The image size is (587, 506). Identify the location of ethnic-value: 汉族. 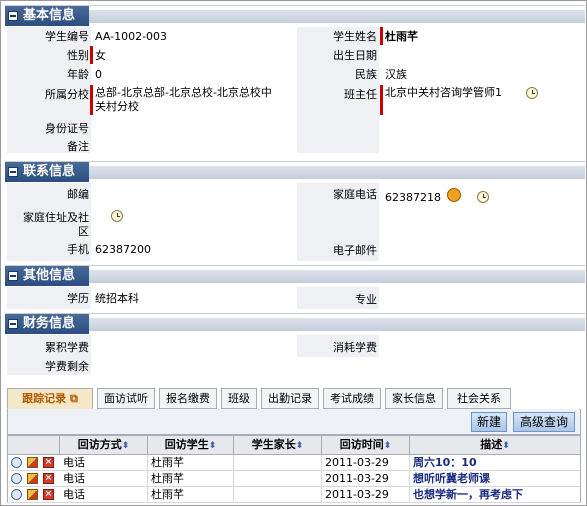
(396, 74).